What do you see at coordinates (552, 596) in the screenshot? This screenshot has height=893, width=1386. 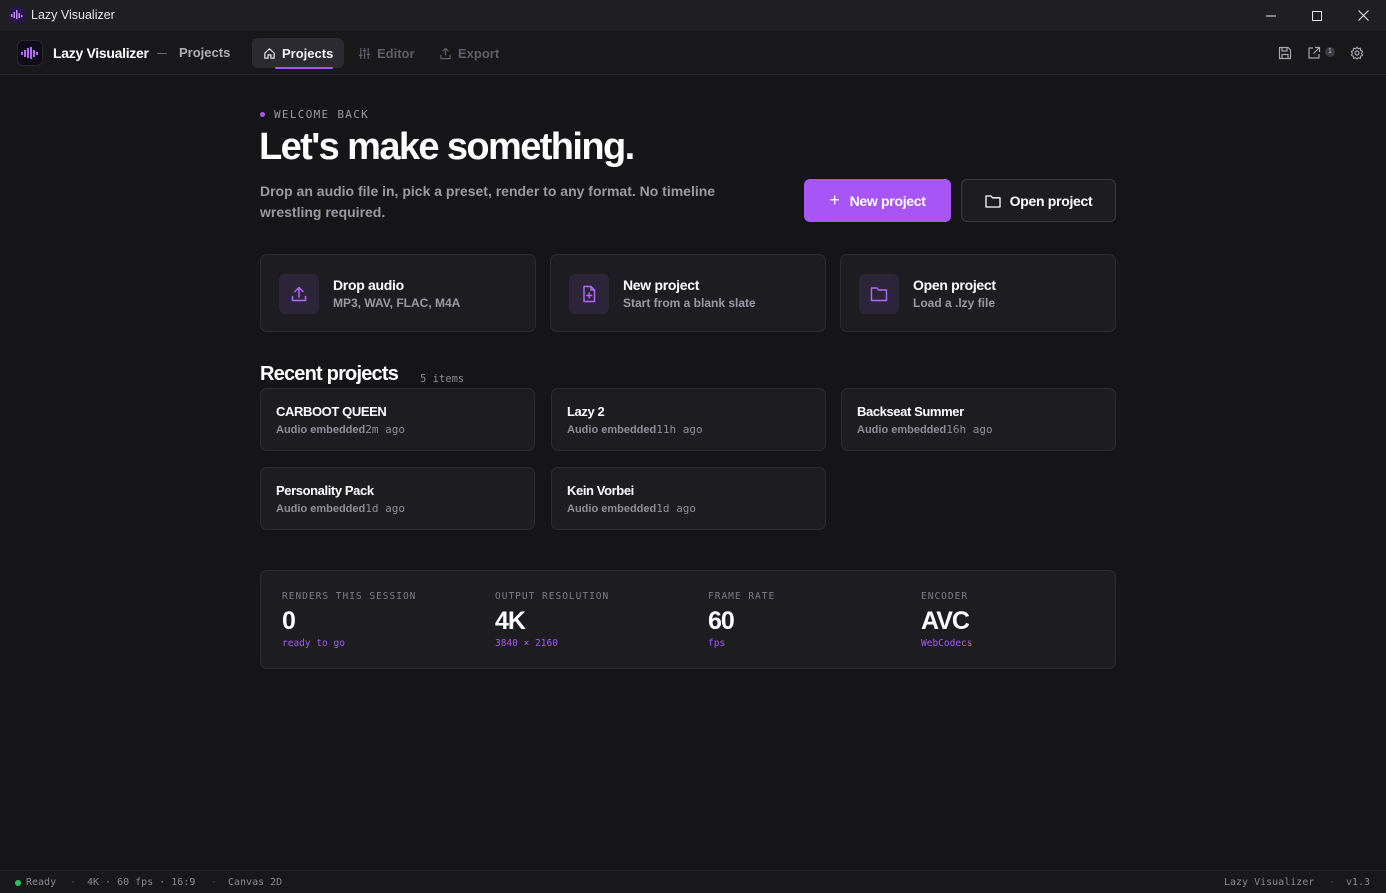 I see `stat-label: OUTPUT RESOLUTION` at bounding box center [552, 596].